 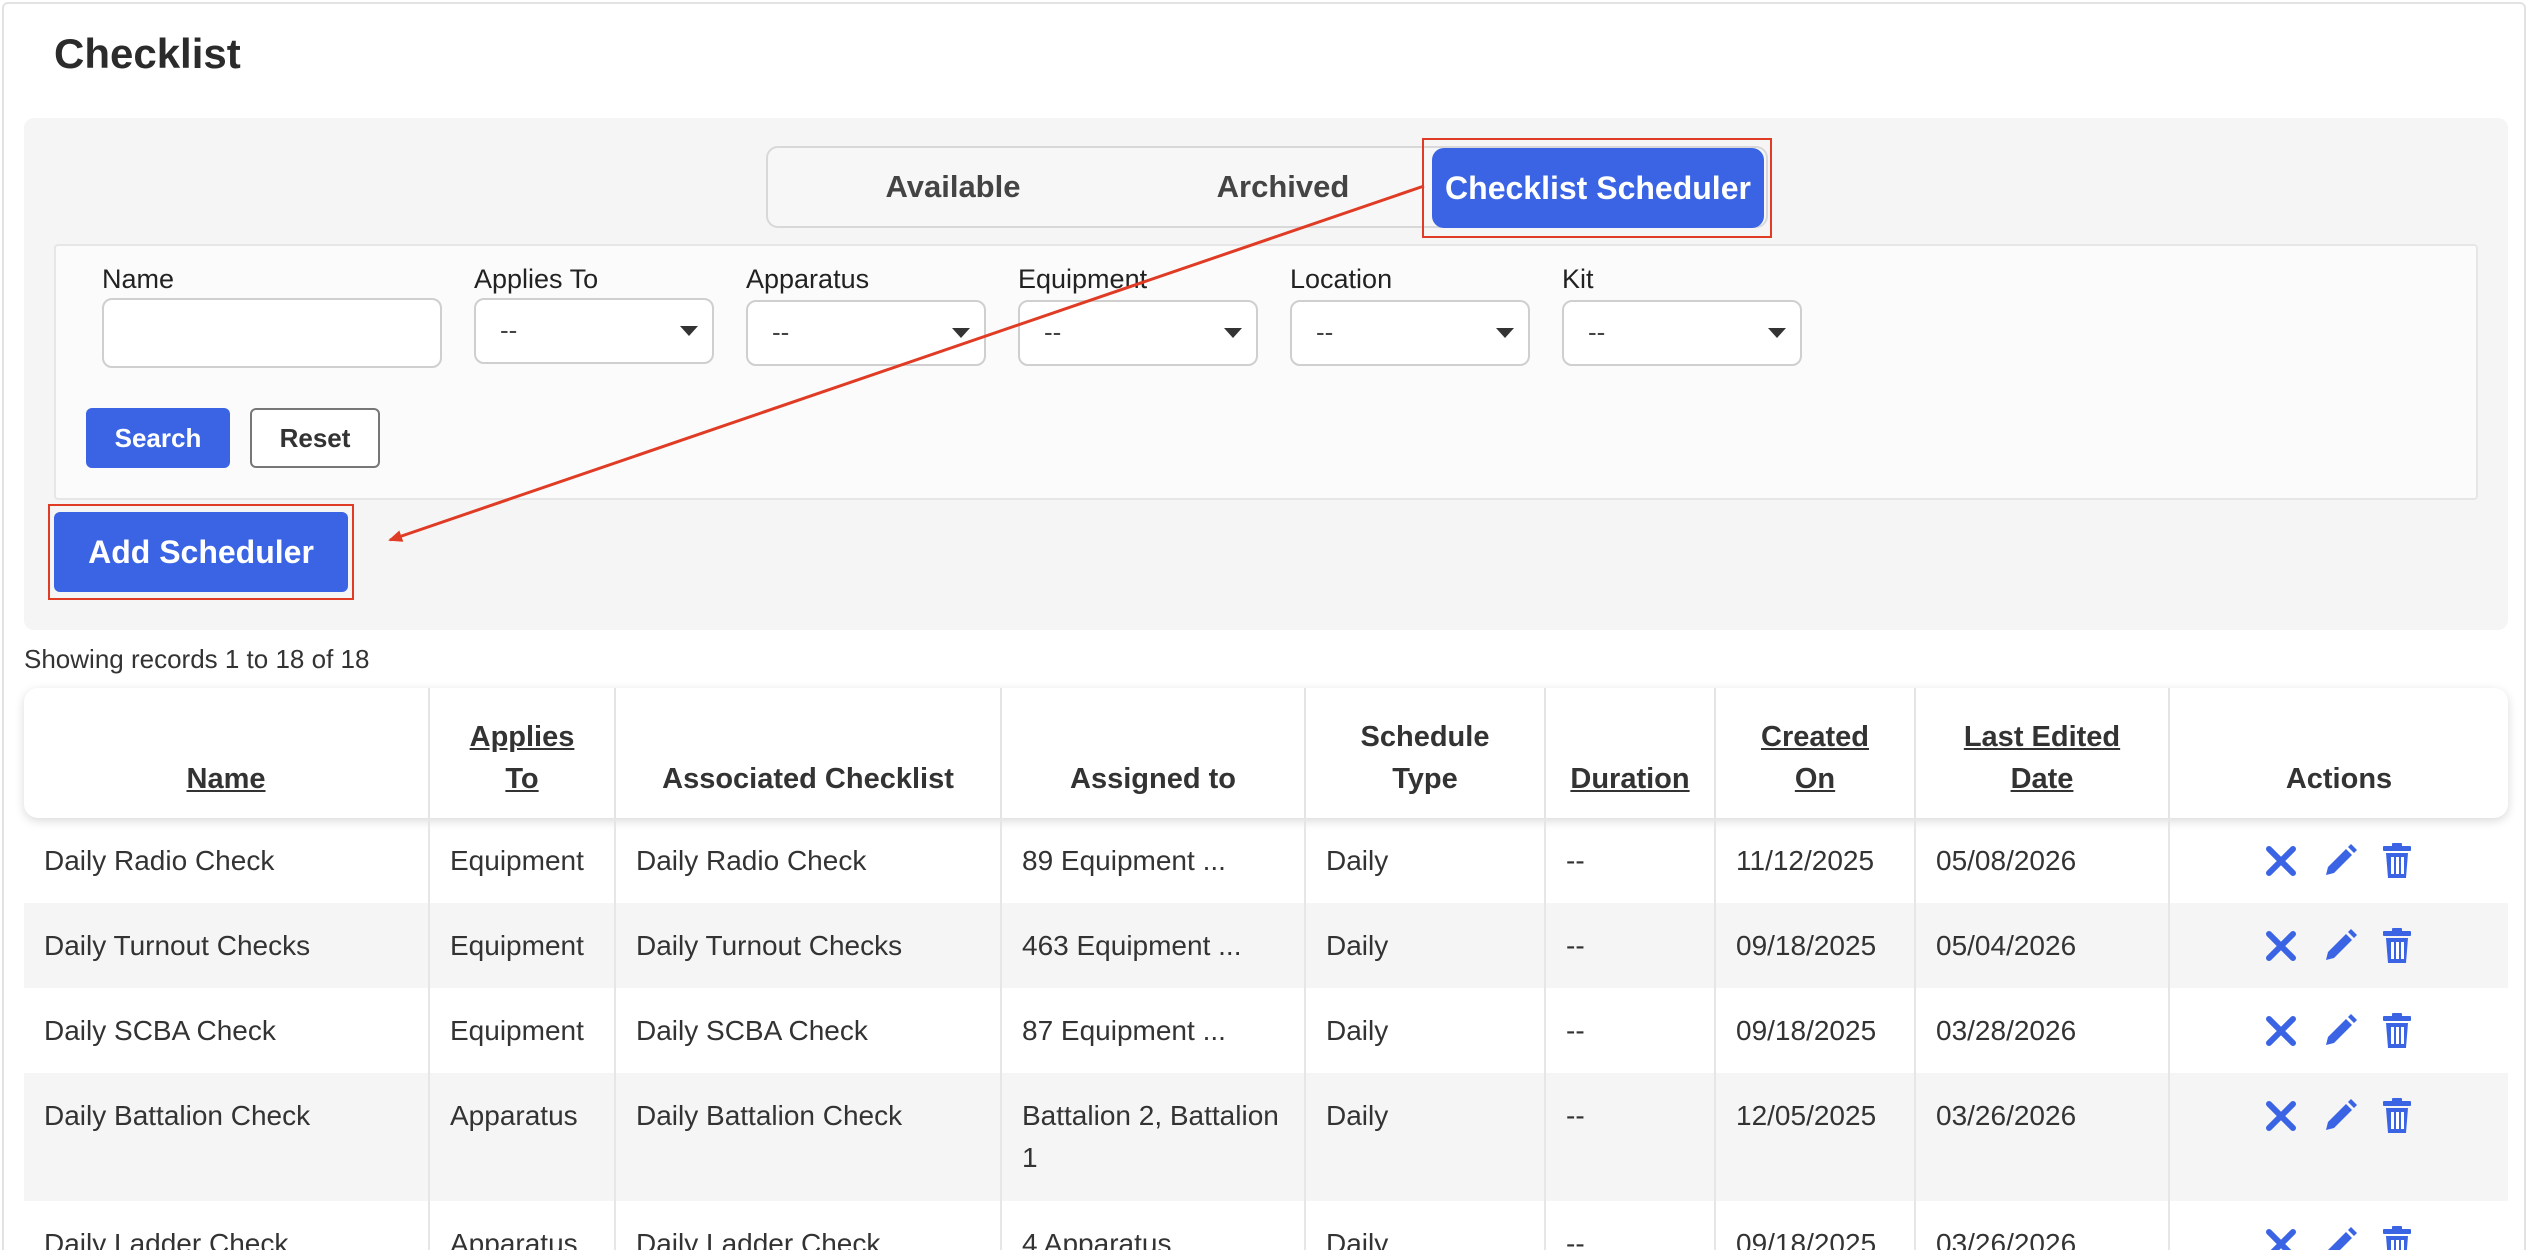 I want to click on column-header-duration: Duration, so click(x=1629, y=753).